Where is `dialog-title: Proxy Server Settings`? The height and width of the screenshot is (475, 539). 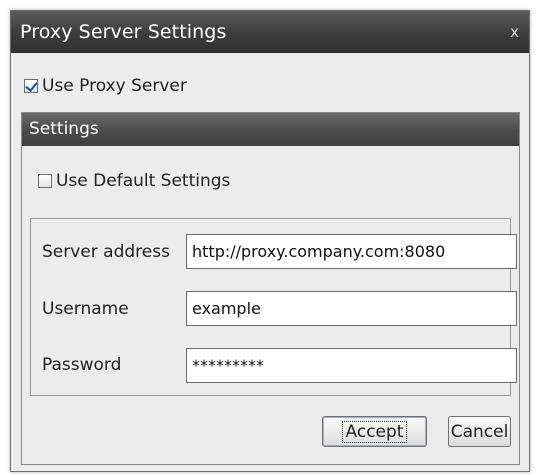 dialog-title: Proxy Server Settings is located at coordinates (123, 32).